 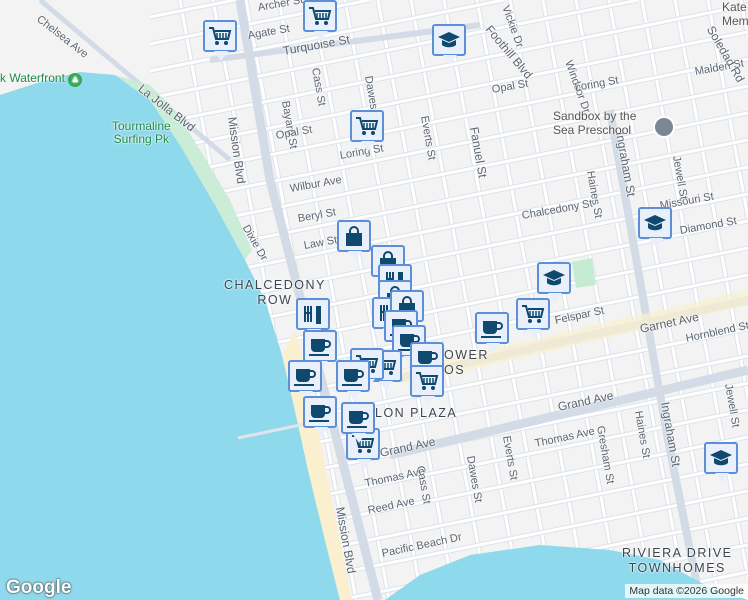 What do you see at coordinates (735, 14) in the screenshot?
I see `poi-kate: Kate Mem` at bounding box center [735, 14].